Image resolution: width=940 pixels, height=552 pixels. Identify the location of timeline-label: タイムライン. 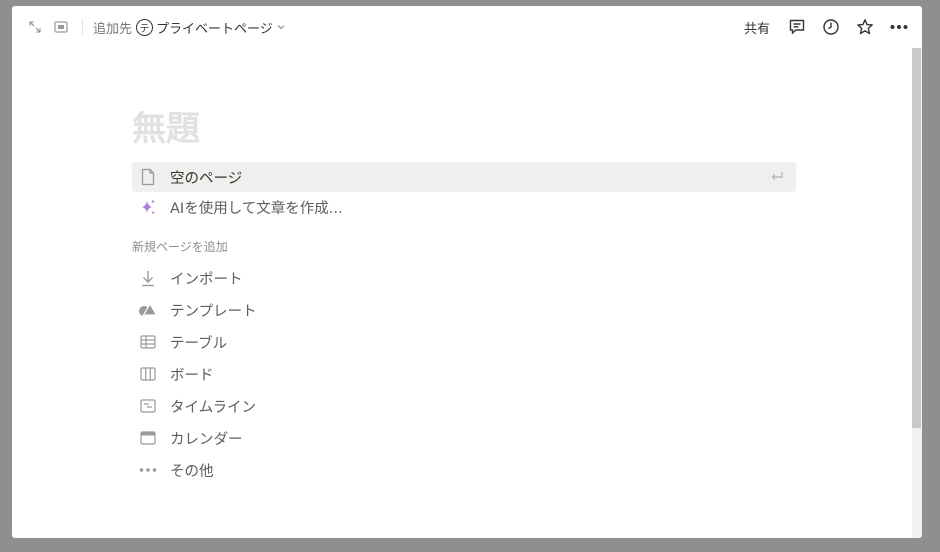
(213, 407).